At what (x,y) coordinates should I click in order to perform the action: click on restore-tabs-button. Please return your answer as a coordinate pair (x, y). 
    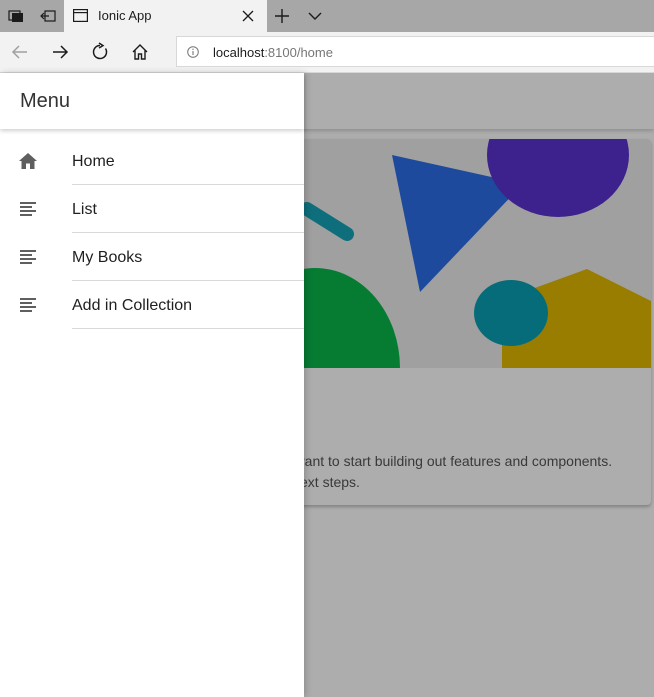
    Looking at the image, I should click on (48, 16).